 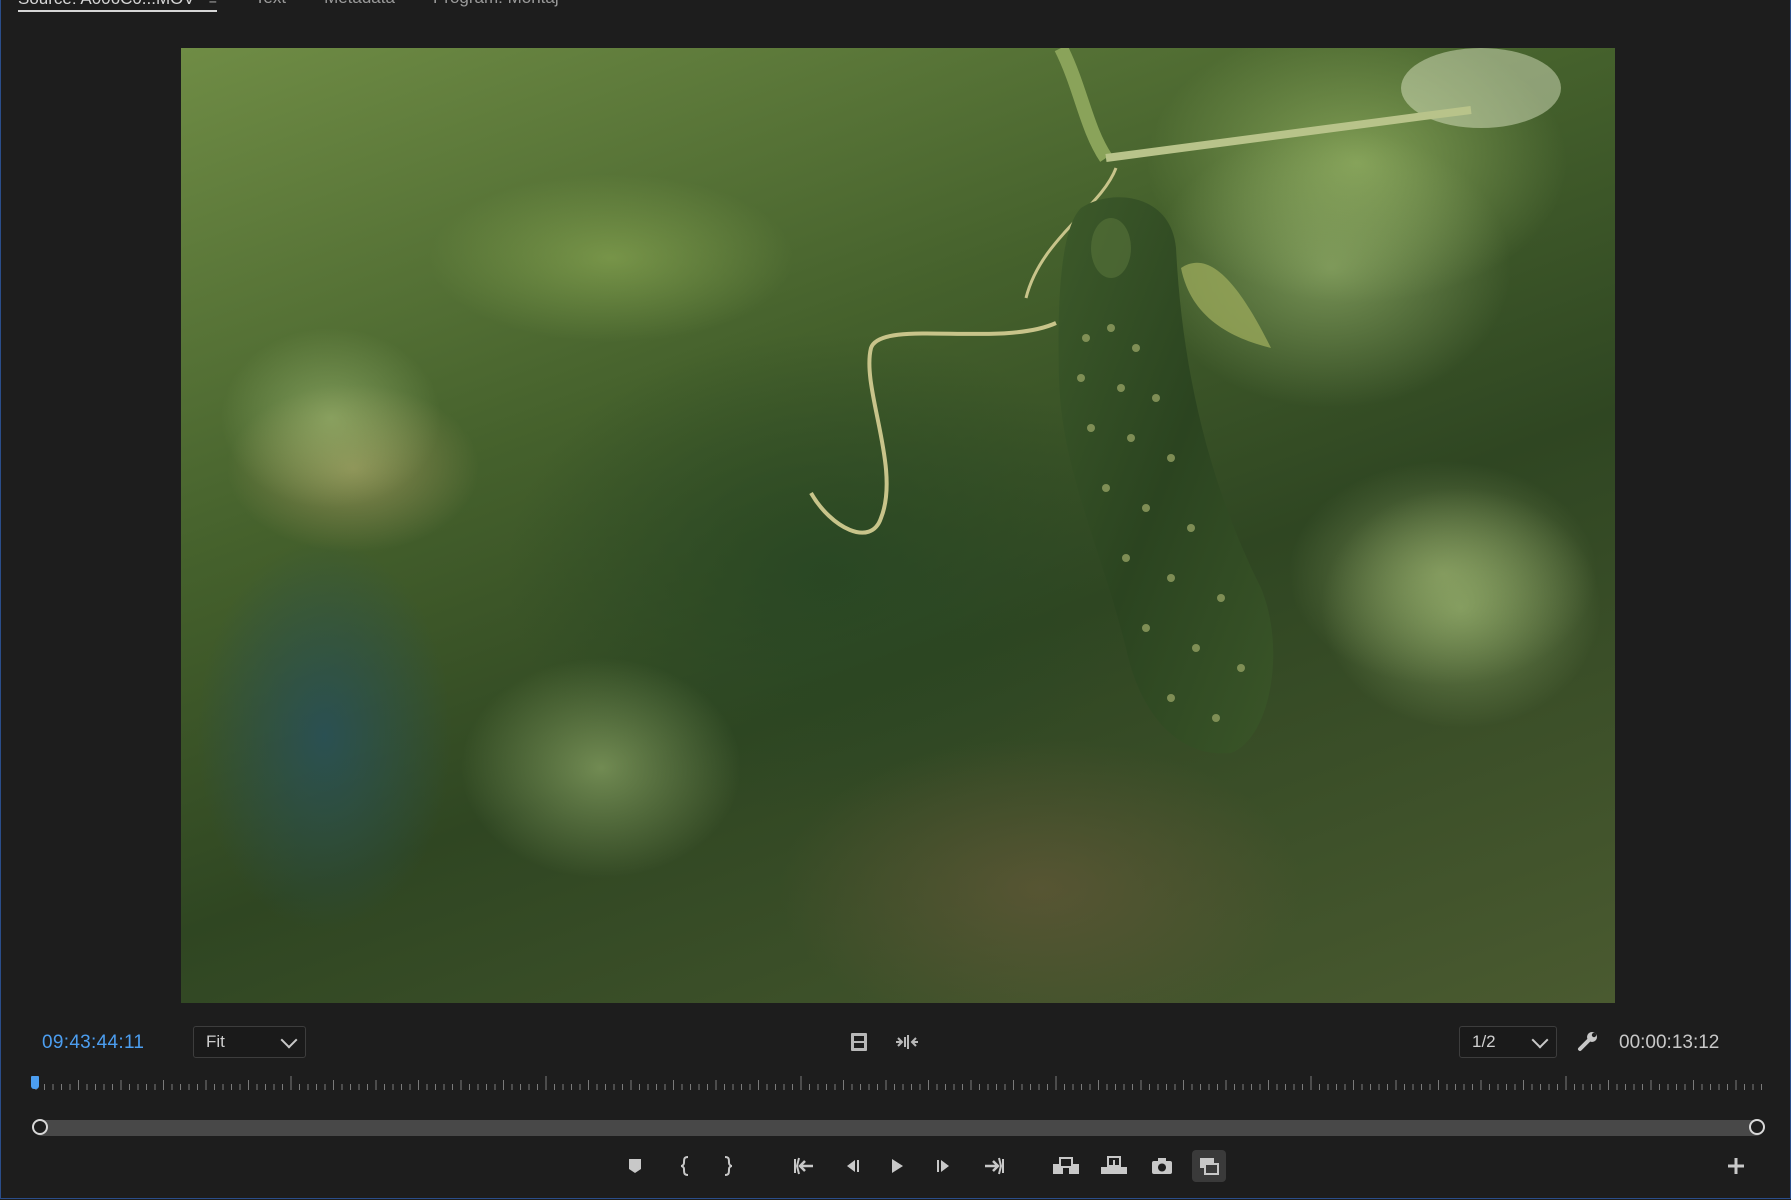 I want to click on tab-source: Source: A006C0...MOV ≡, so click(x=117, y=6).